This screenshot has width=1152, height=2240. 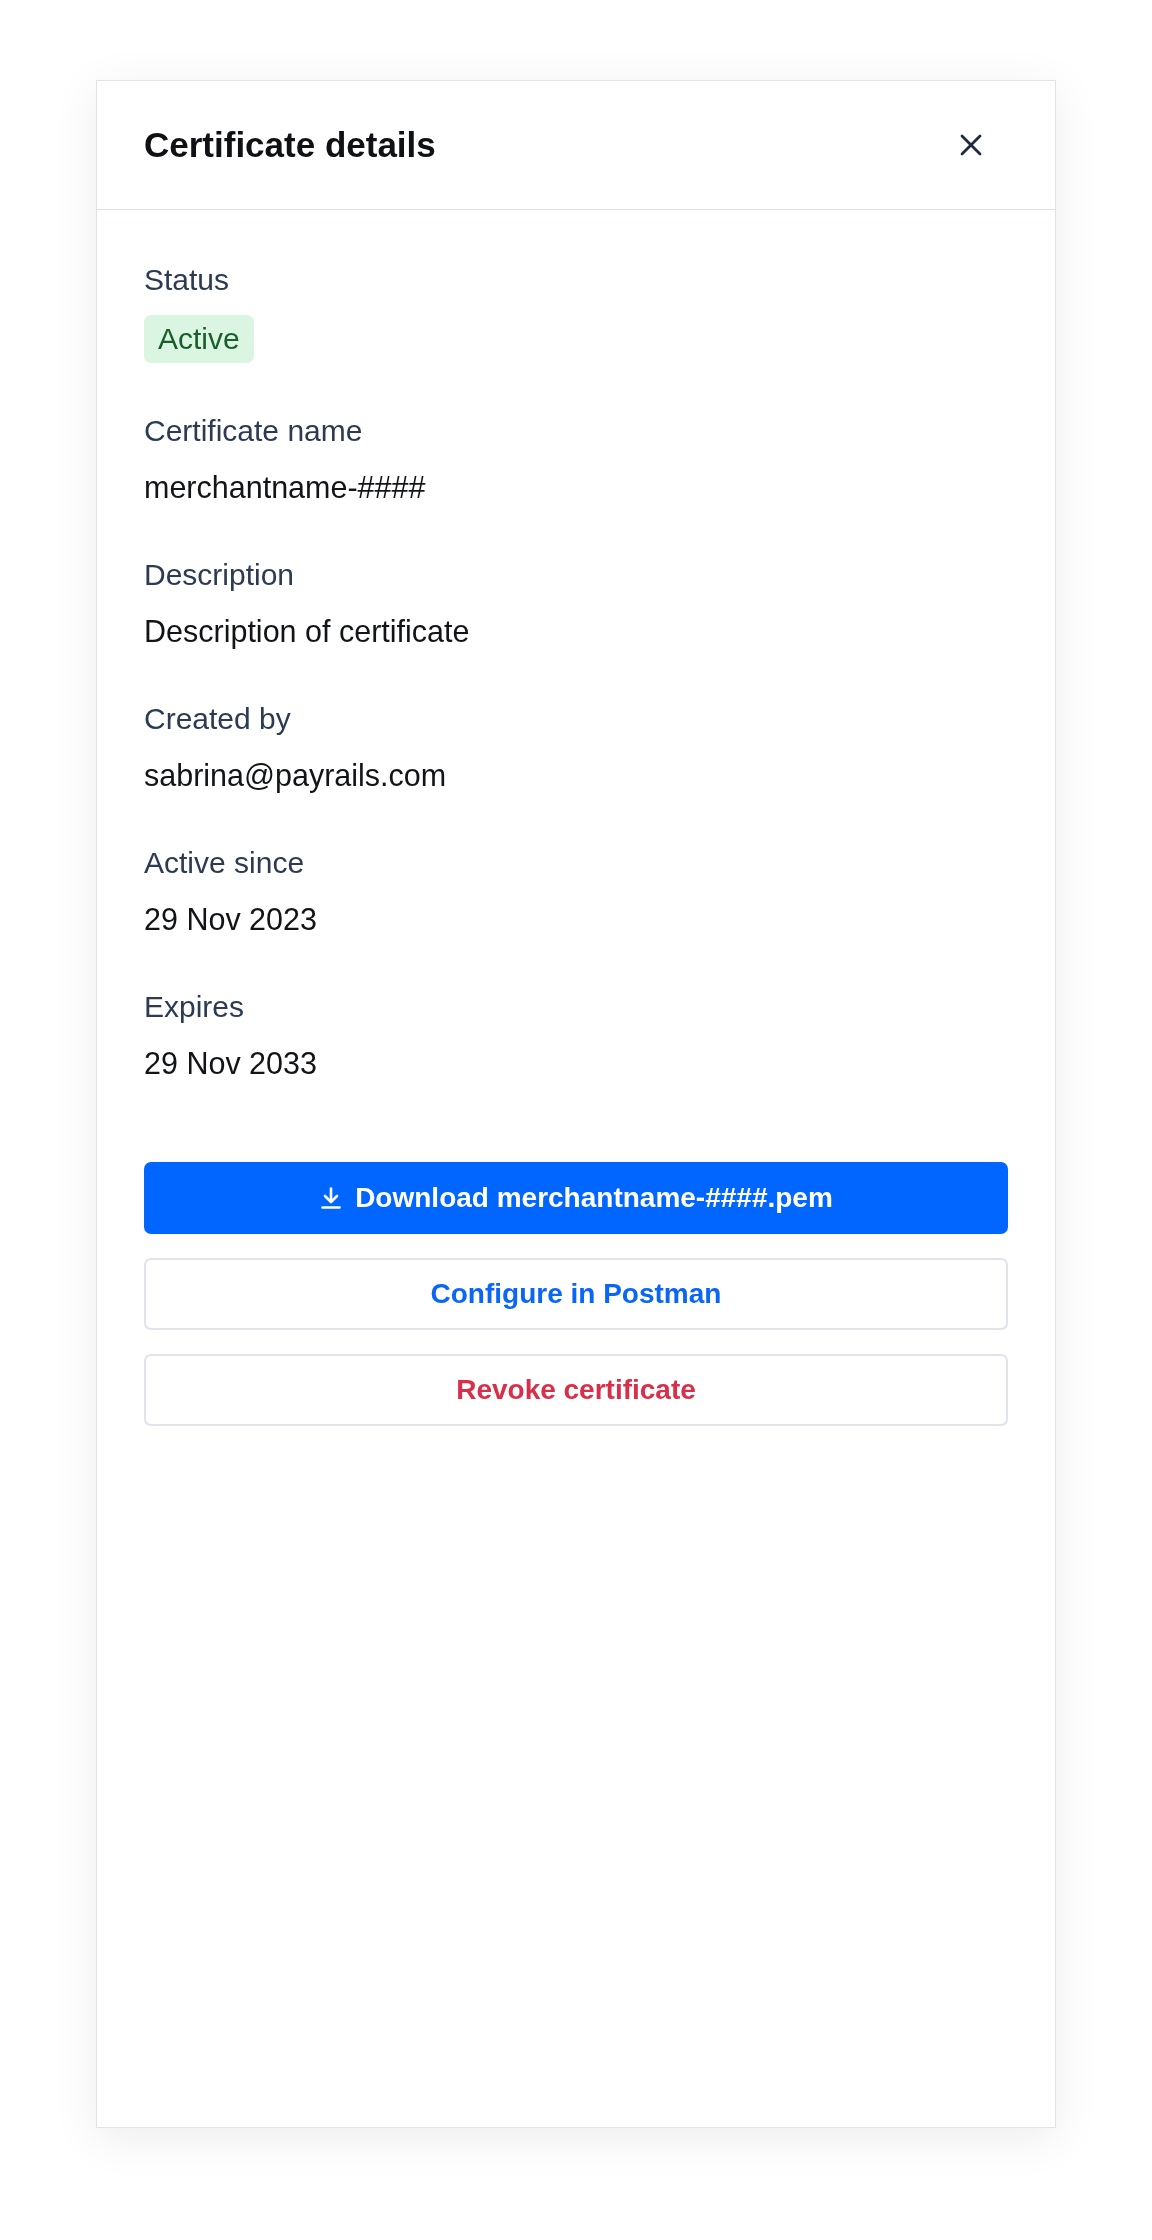 What do you see at coordinates (285, 487) in the screenshot?
I see `field-value: merchantname-####` at bounding box center [285, 487].